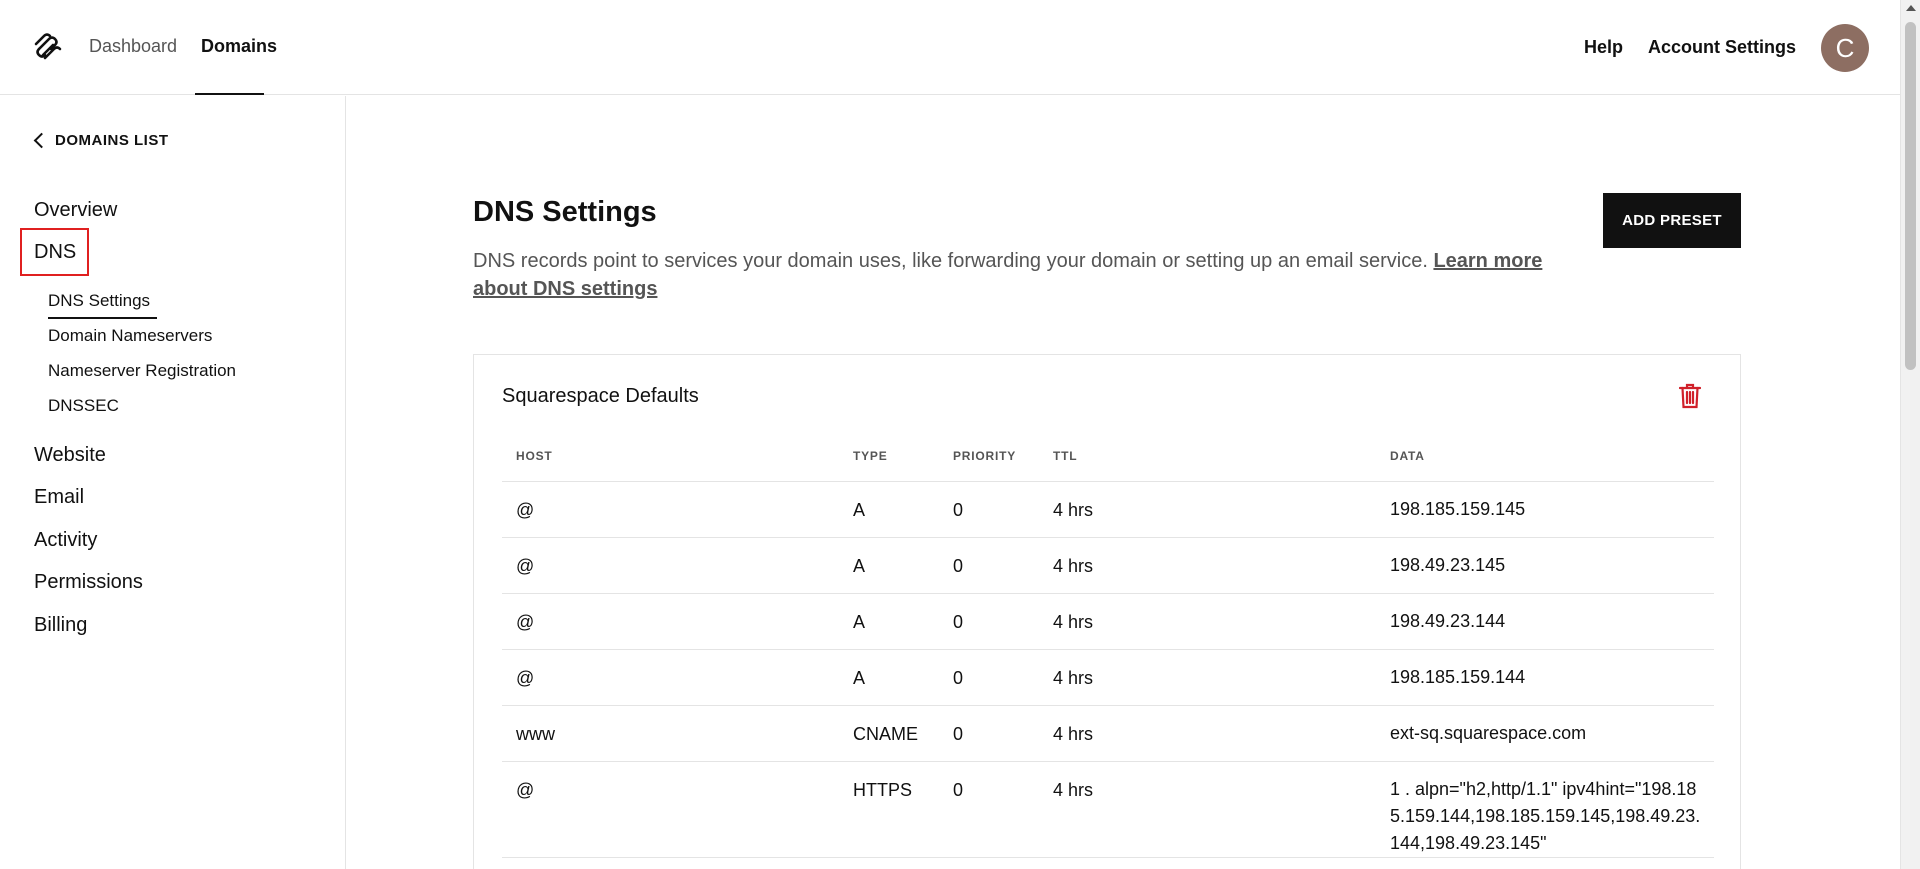 The height and width of the screenshot is (869, 1920). I want to click on table-row: www CNAME 0 4 hrs ext-sq.squarespace.com, so click(1108, 733).